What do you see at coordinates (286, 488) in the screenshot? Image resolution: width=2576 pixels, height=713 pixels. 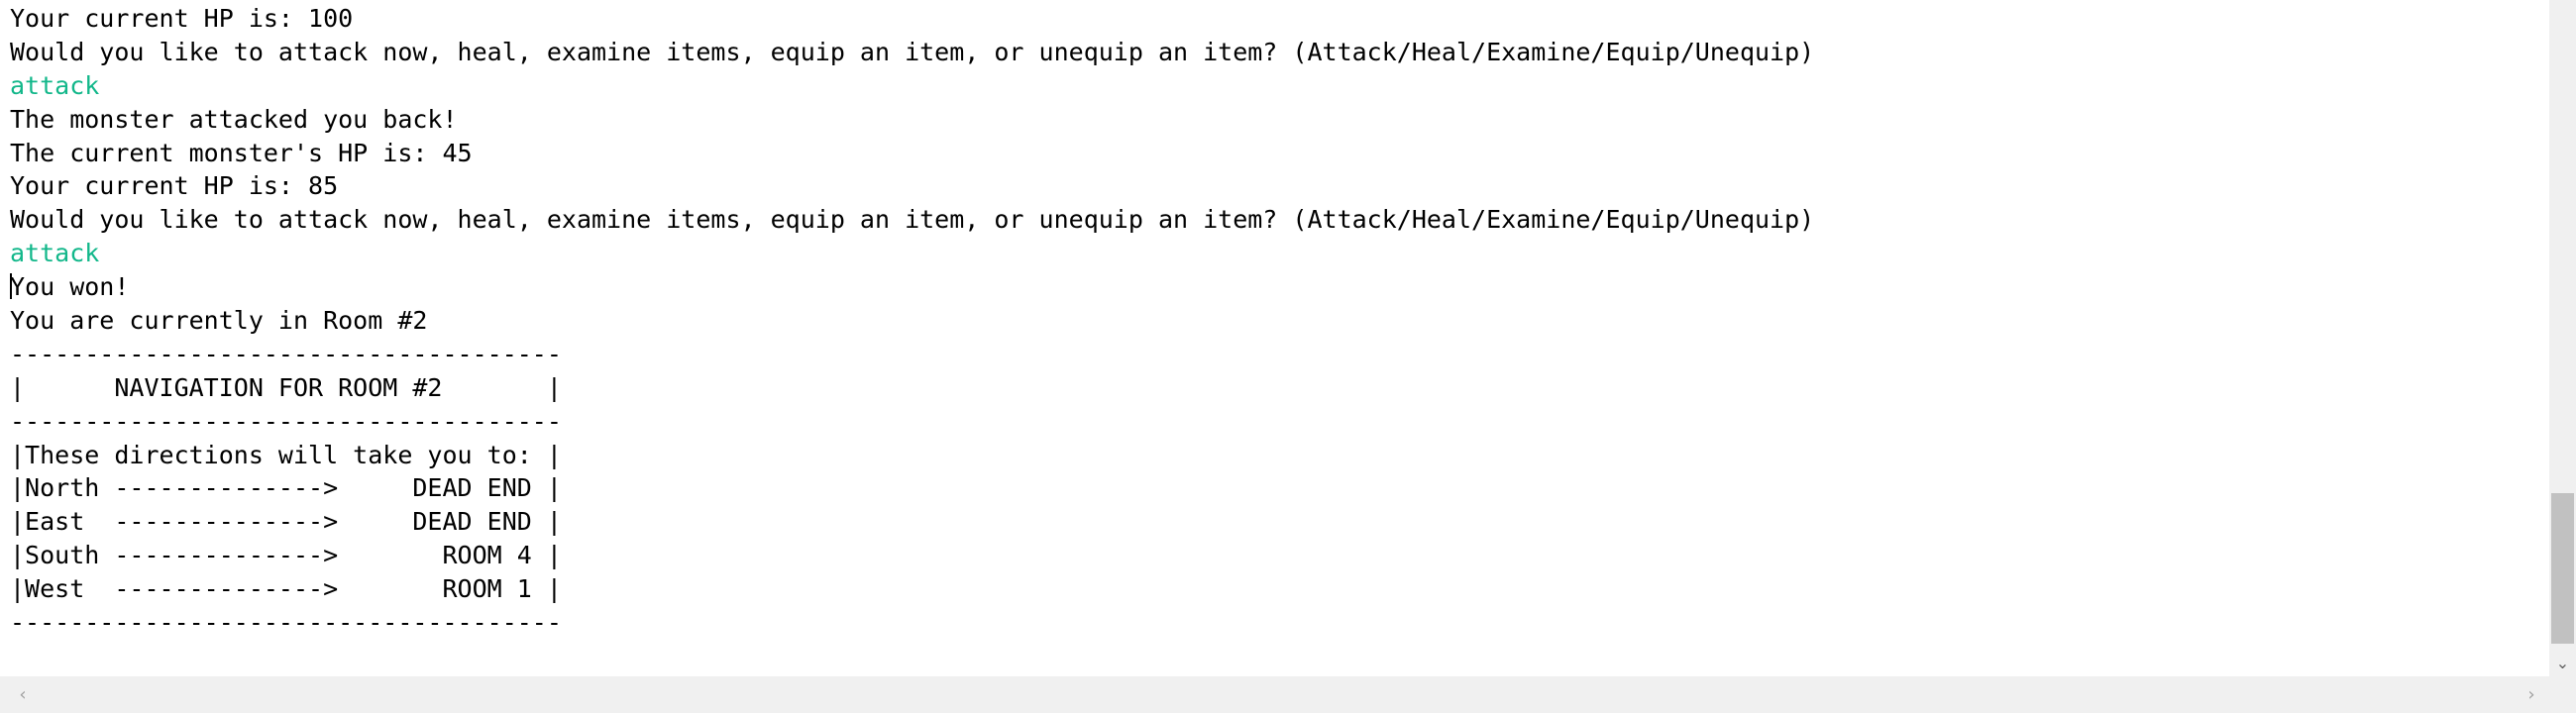 I see `nav-table-row-north: |North --------------> DEAD END |` at bounding box center [286, 488].